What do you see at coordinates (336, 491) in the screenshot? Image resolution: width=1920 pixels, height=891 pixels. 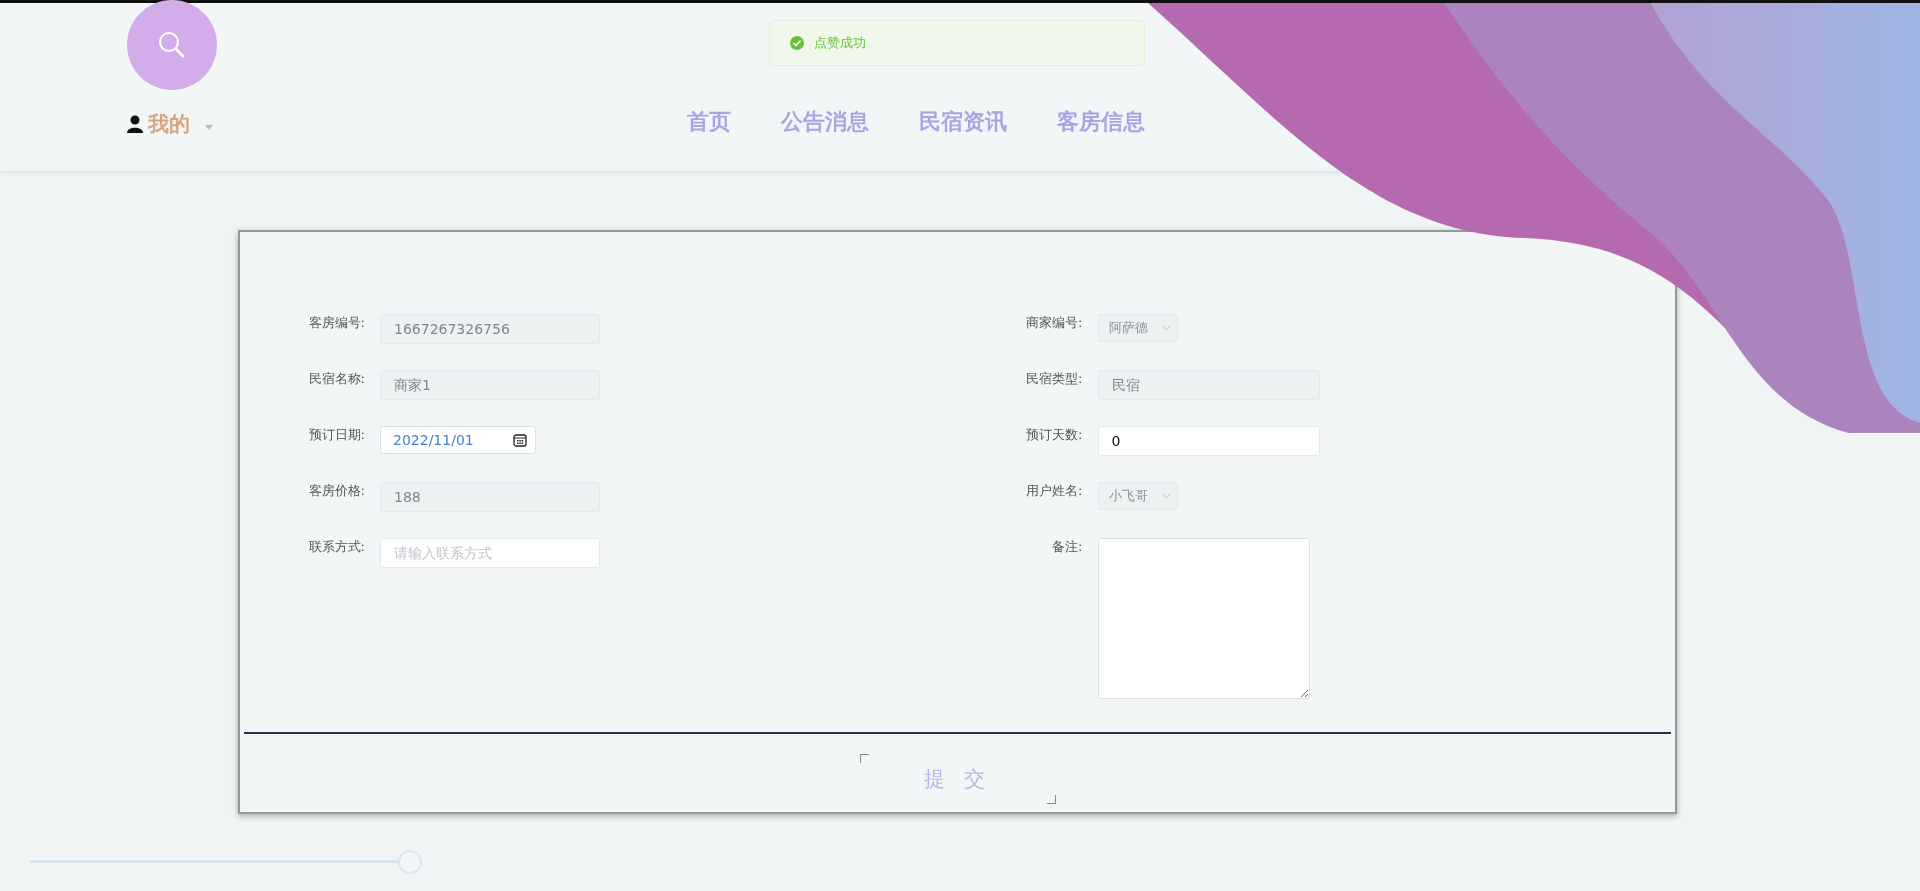 I see `field-label: 客房价格:` at bounding box center [336, 491].